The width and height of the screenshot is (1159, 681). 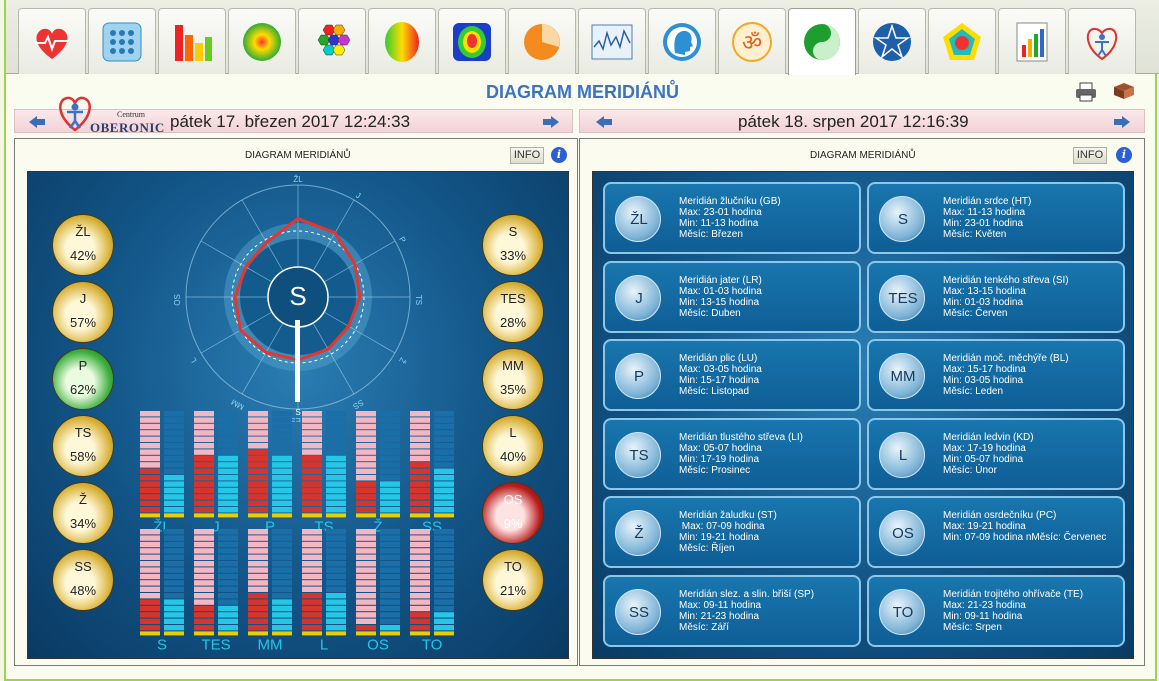 I want to click on tab-bar-chart, so click(x=192, y=41).